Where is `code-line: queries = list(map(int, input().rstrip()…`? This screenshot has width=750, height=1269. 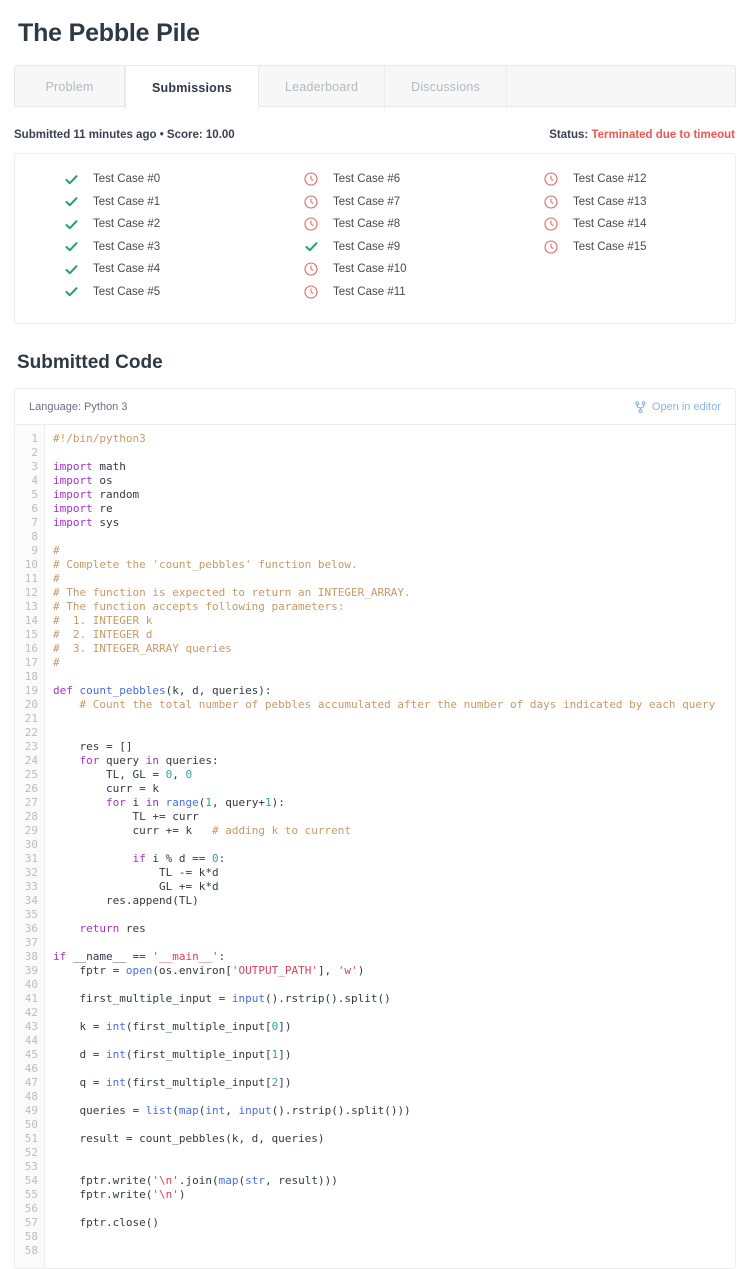
code-line: queries = list(map(int, input().rstrip()… is located at coordinates (394, 1111).